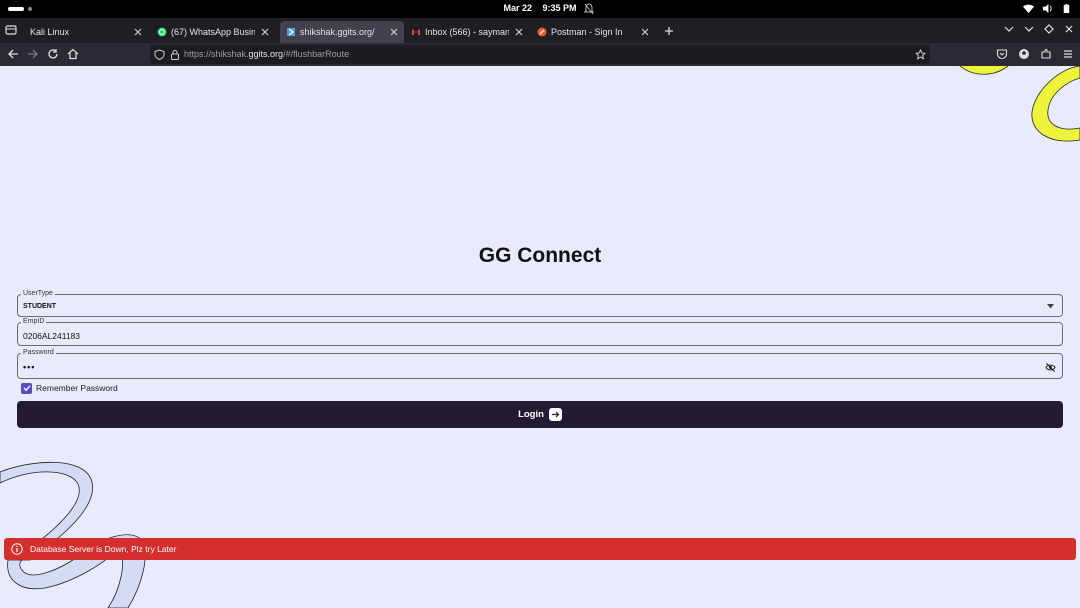 Image resolution: width=1080 pixels, height=608 pixels. What do you see at coordinates (1009, 29) in the screenshot?
I see `list-all-tabs-chevron-icon` at bounding box center [1009, 29].